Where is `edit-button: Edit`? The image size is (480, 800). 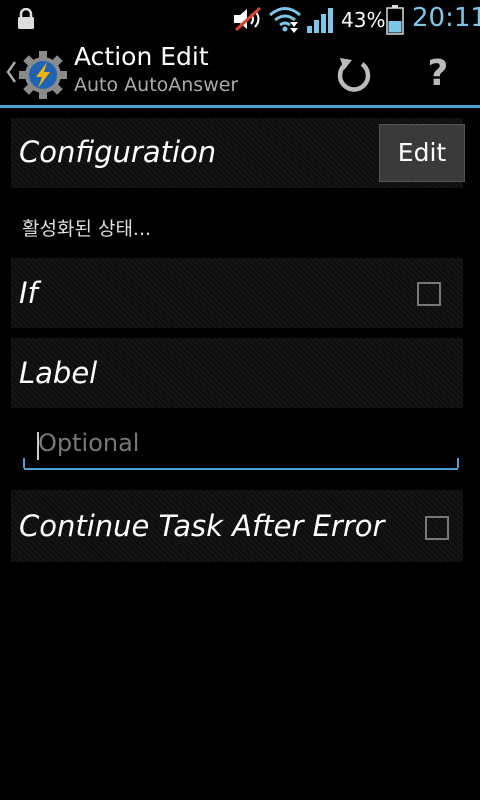 edit-button: Edit is located at coordinates (422, 153).